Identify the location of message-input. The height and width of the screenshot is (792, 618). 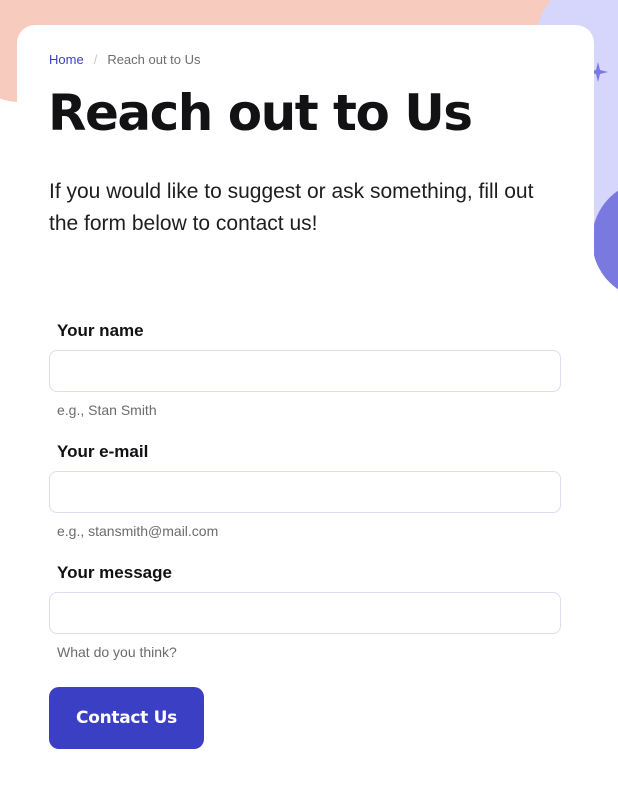
(305, 613).